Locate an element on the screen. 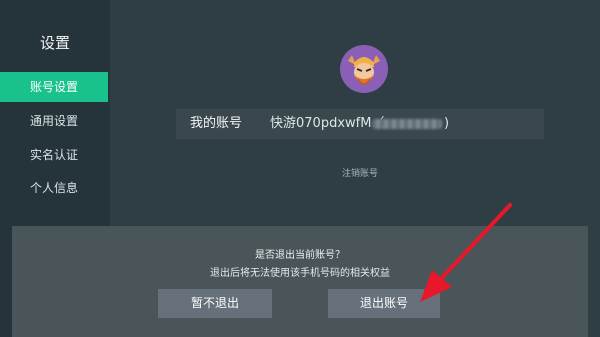 The height and width of the screenshot is (337, 600). dialog-subtitle: 退出后将无法使用该手机号码的相关权益 is located at coordinates (300, 273).